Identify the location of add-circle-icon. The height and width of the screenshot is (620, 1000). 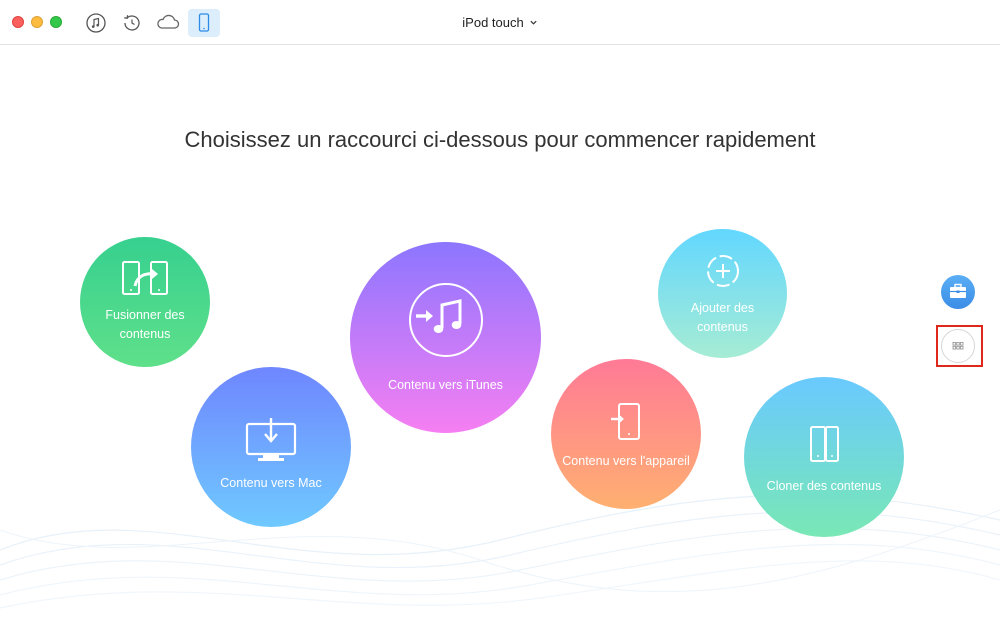
(722, 270).